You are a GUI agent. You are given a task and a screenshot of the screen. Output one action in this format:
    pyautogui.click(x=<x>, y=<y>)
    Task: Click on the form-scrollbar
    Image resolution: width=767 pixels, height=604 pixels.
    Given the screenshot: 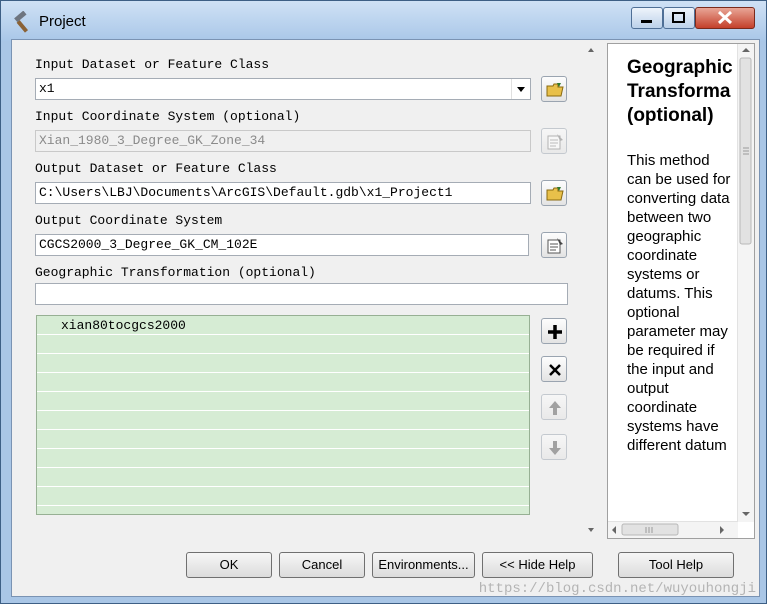 What is the action you would take?
    pyautogui.click(x=591, y=291)
    